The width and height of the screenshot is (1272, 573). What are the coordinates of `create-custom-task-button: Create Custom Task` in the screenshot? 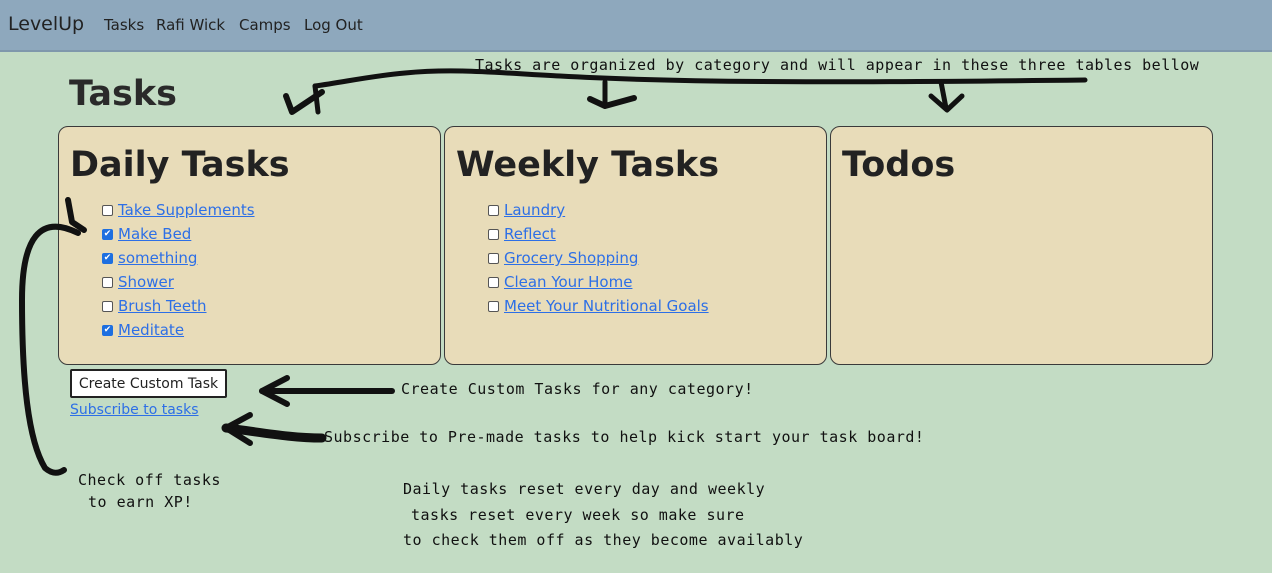 It's located at (148, 383).